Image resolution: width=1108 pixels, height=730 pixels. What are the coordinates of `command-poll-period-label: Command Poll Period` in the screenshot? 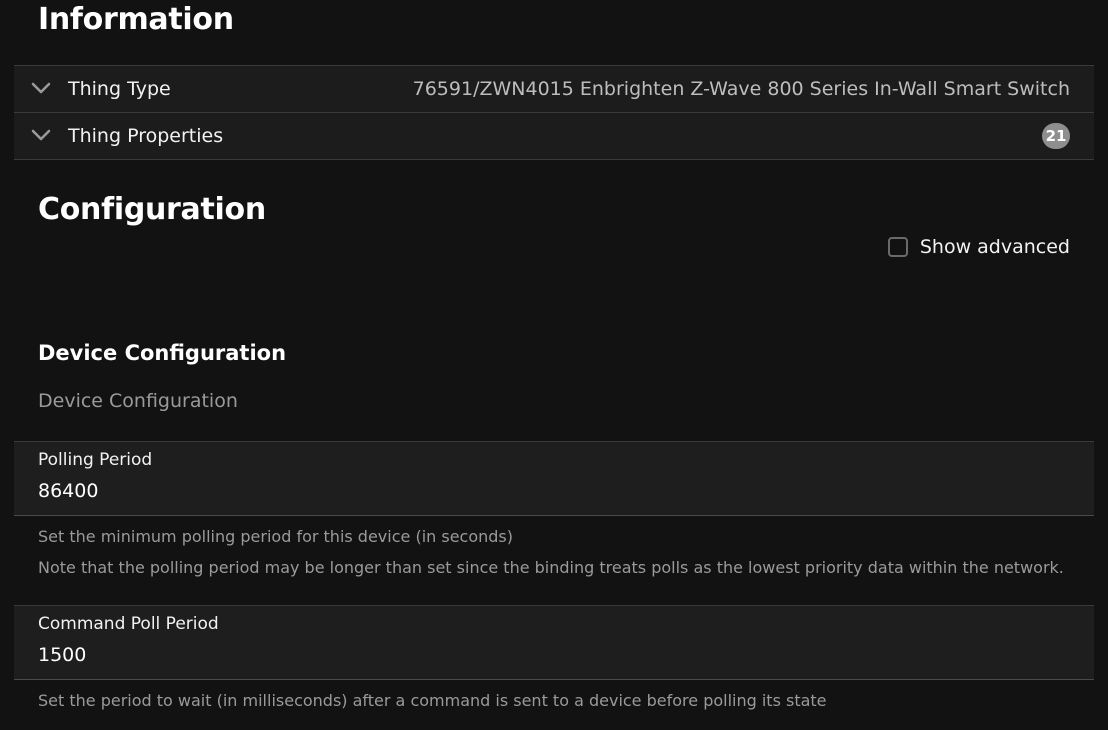 It's located at (128, 624).